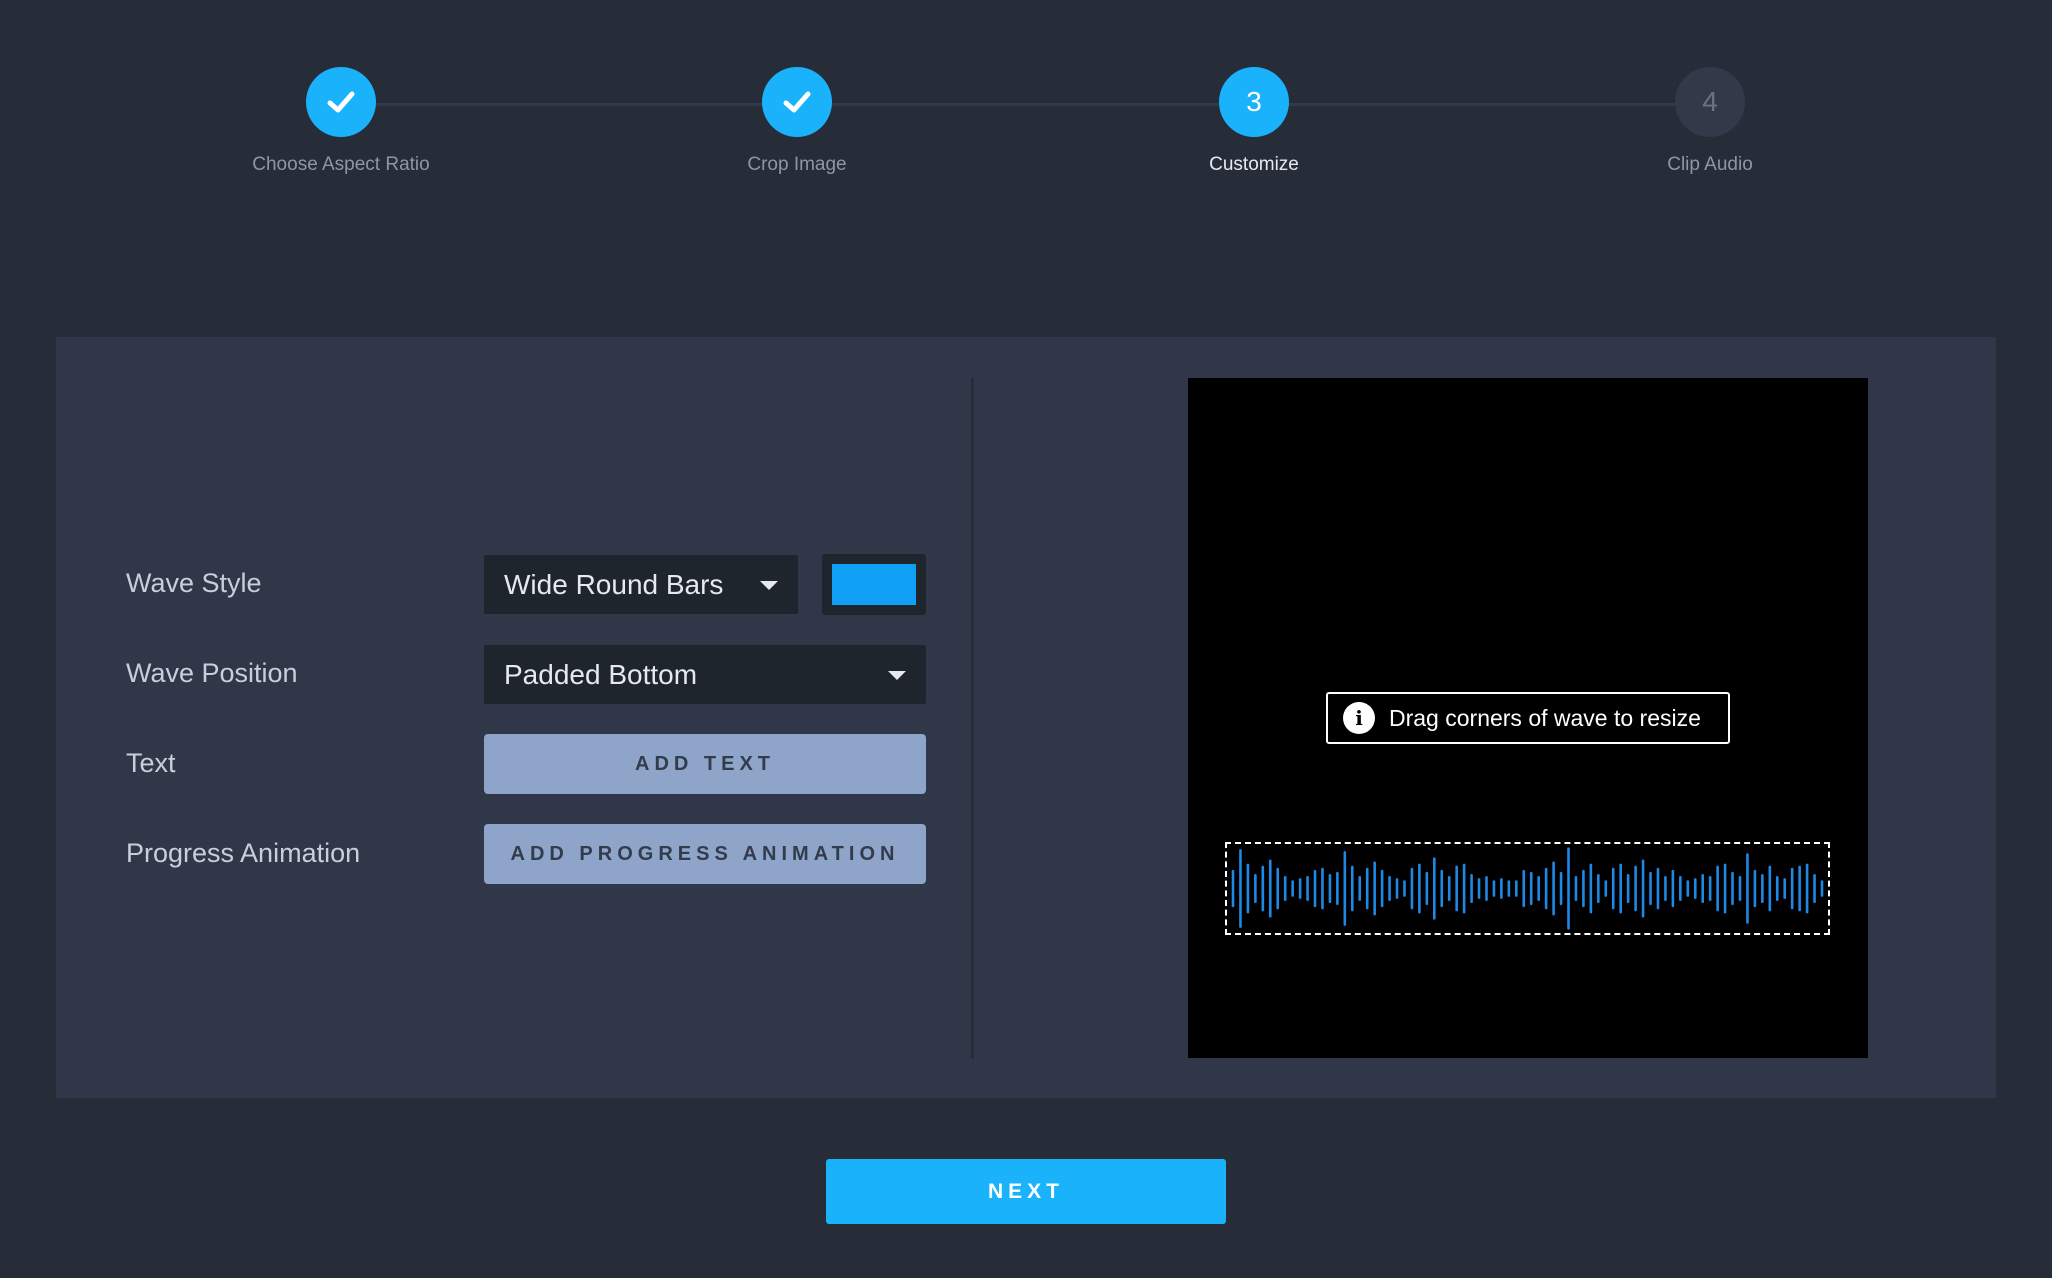  I want to click on wave-color-swatch, so click(874, 584).